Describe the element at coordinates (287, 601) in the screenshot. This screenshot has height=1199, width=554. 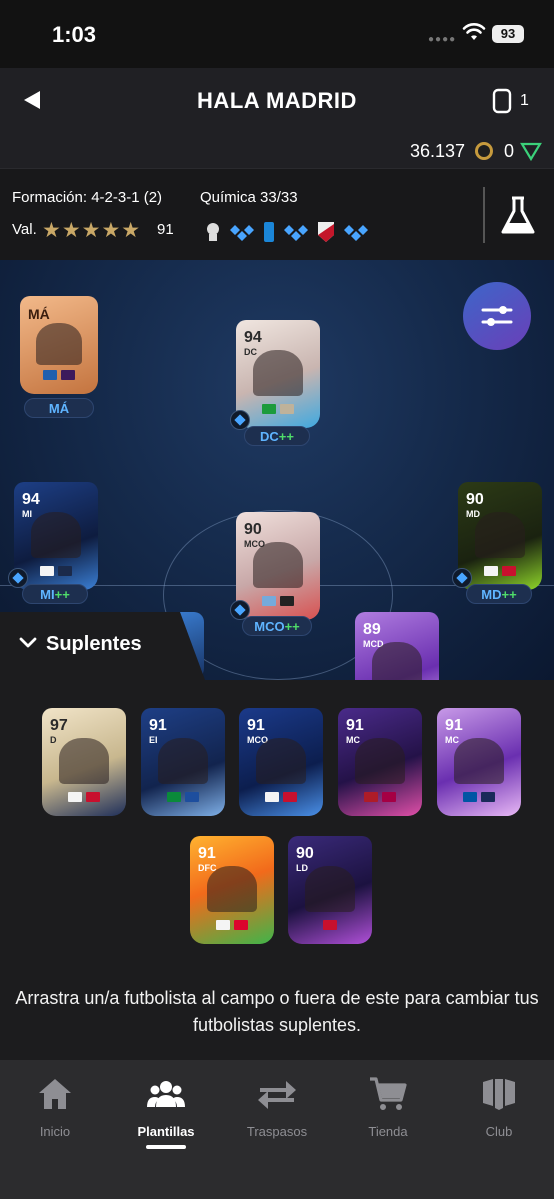
I see `inter-miami-icon` at that location.